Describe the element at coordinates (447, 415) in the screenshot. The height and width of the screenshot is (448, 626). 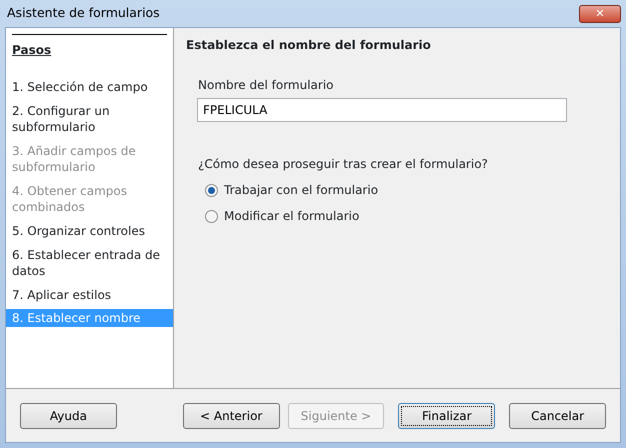
I see `dialog-button: Finalizar` at that location.